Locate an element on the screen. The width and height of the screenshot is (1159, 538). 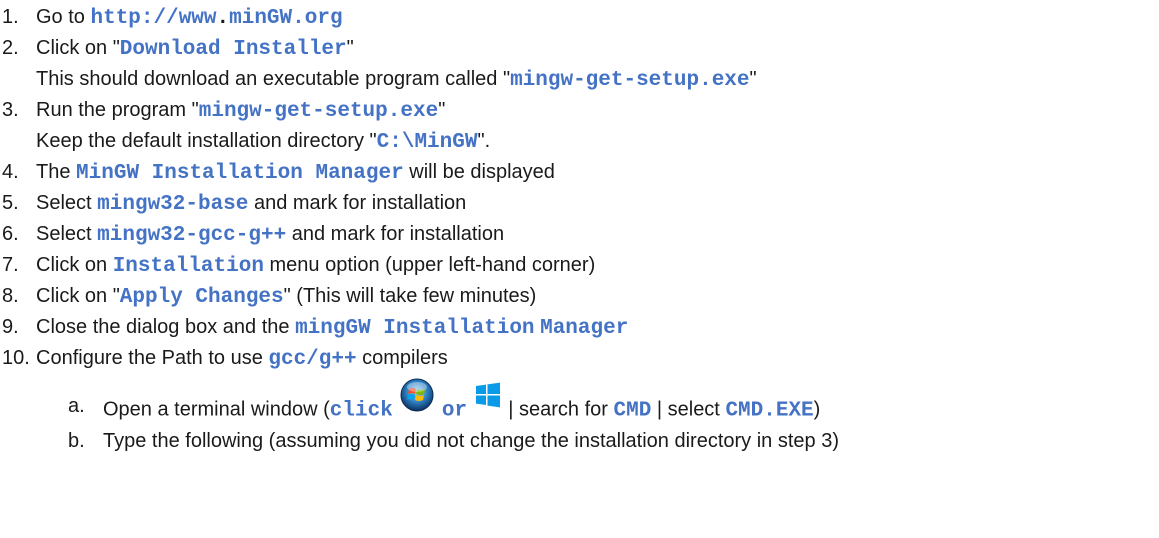
step-number: 3. is located at coordinates (10, 110).